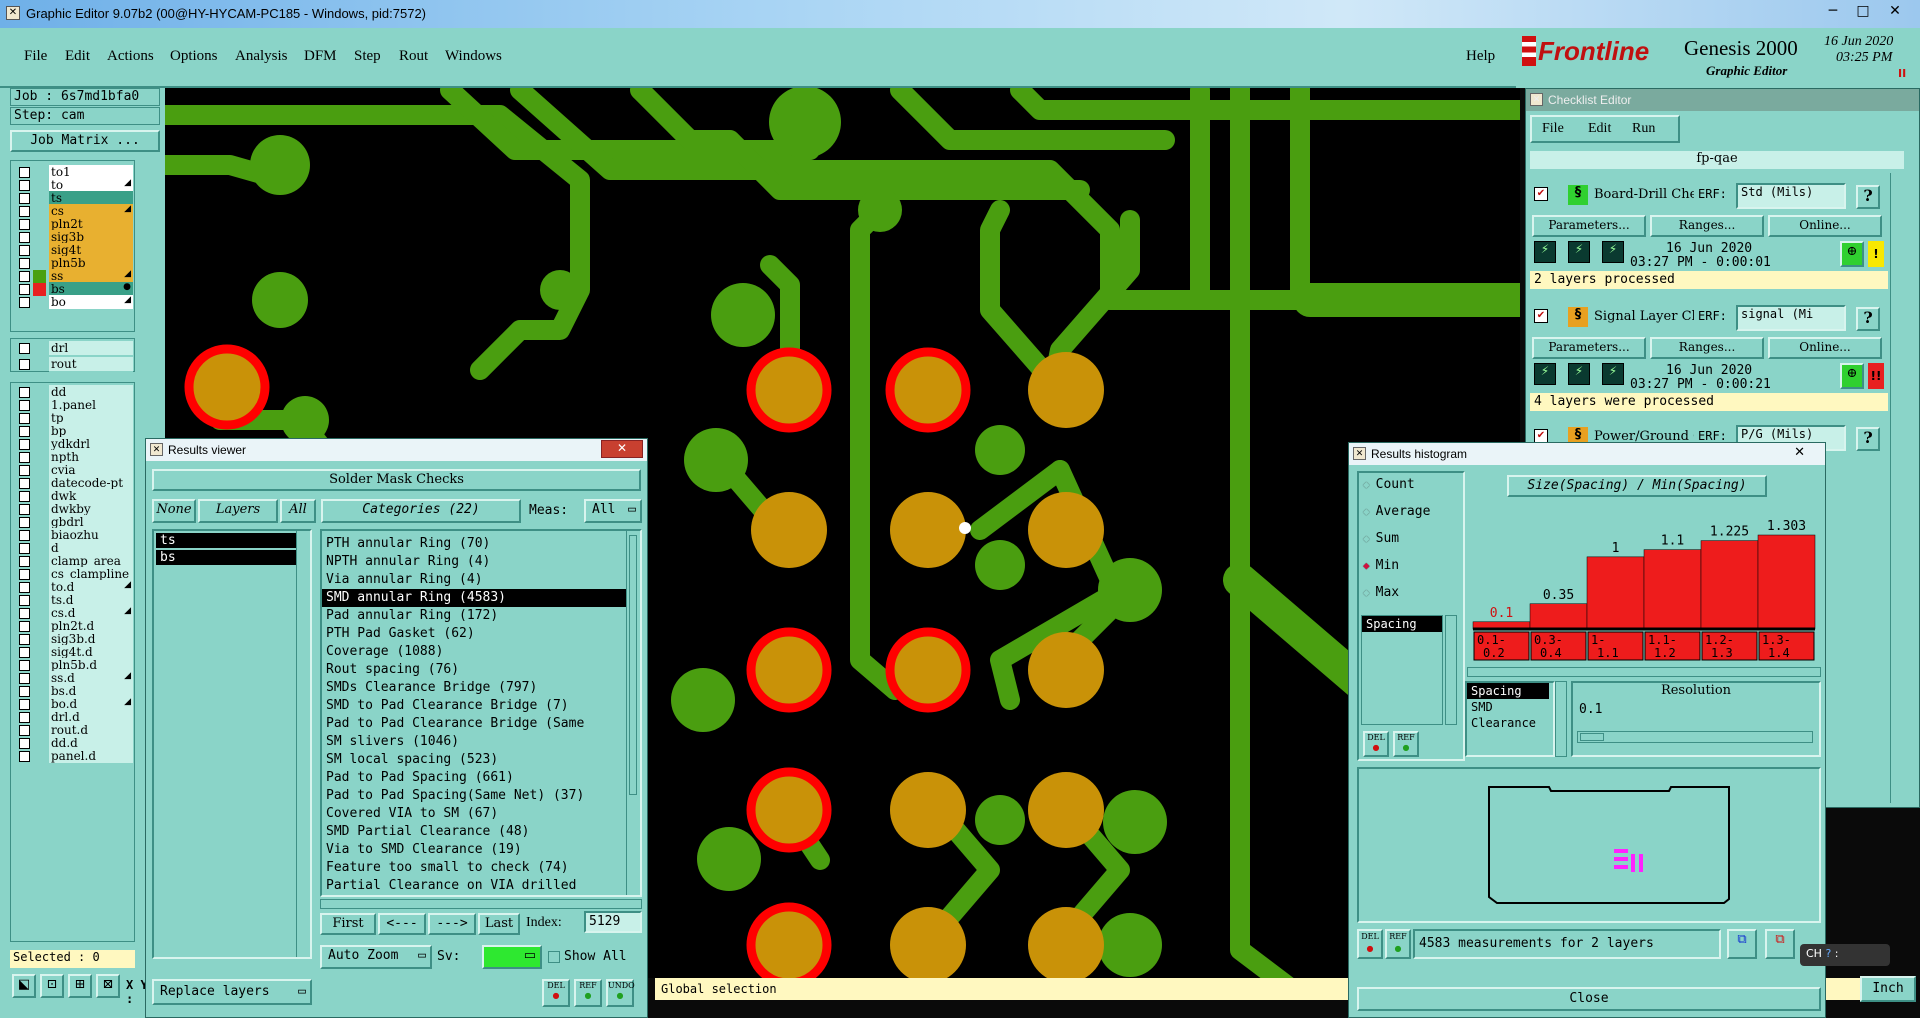 The height and width of the screenshot is (1018, 1920). I want to click on layers-scrollbar, so click(303, 744).